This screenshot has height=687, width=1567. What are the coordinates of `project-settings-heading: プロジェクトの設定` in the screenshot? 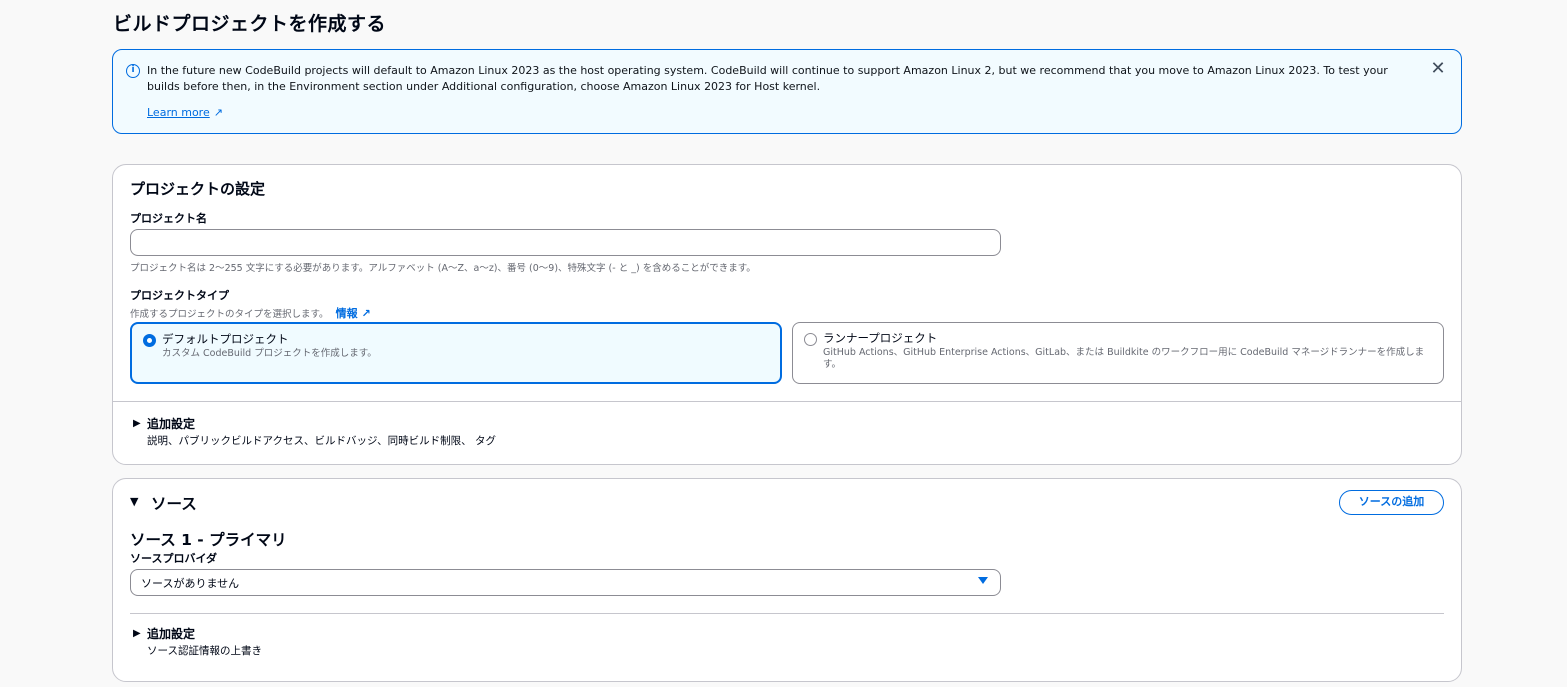 It's located at (198, 189).